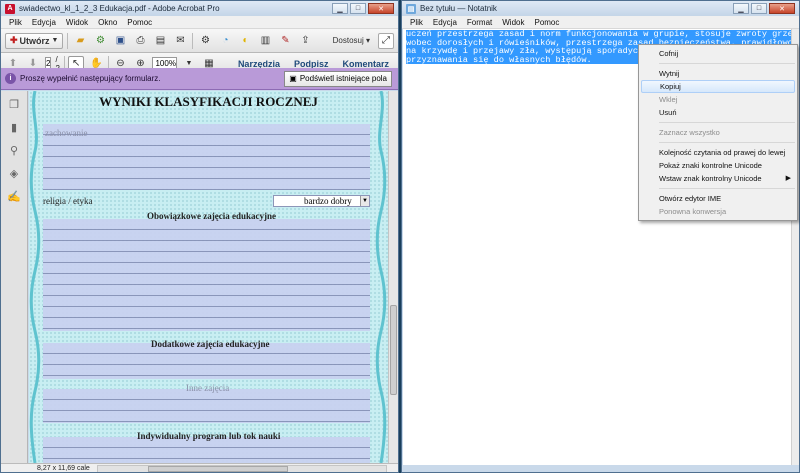 The height and width of the screenshot is (473, 800). What do you see at coordinates (788, 178) in the screenshot?
I see `submenu-arrow-icon: ▶` at bounding box center [788, 178].